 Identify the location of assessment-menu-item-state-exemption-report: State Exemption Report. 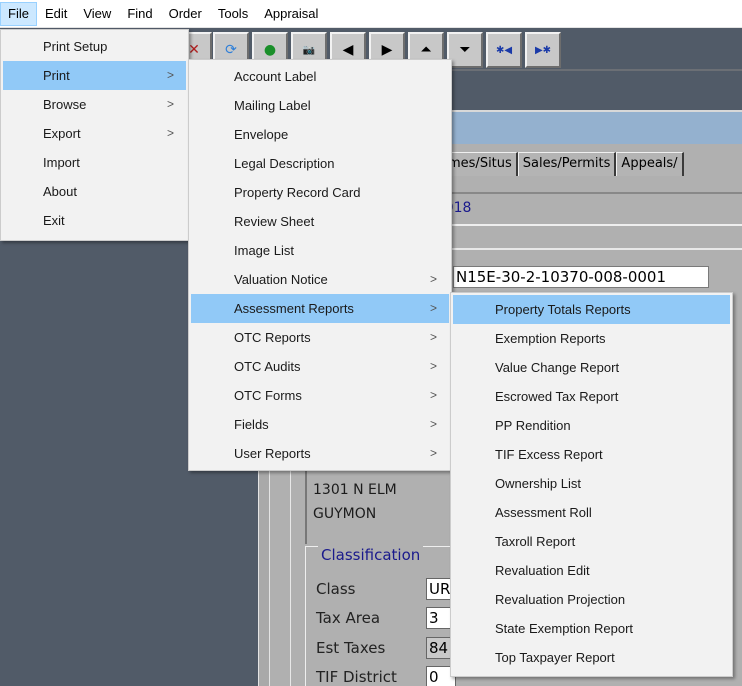
(591, 628).